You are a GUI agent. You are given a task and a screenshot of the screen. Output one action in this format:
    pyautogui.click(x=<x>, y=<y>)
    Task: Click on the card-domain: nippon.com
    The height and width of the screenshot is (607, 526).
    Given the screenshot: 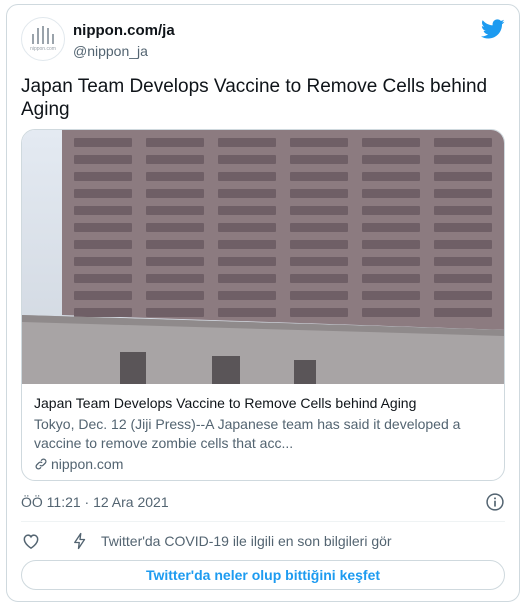 What is the action you would take?
    pyautogui.click(x=264, y=464)
    